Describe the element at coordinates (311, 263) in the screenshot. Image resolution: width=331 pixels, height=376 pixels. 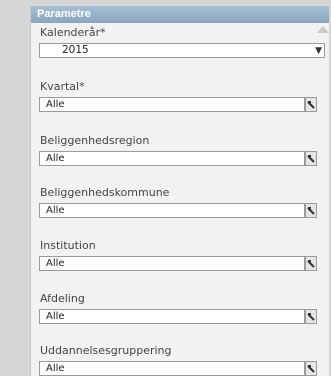
I see `institution-dropdown-icon` at that location.